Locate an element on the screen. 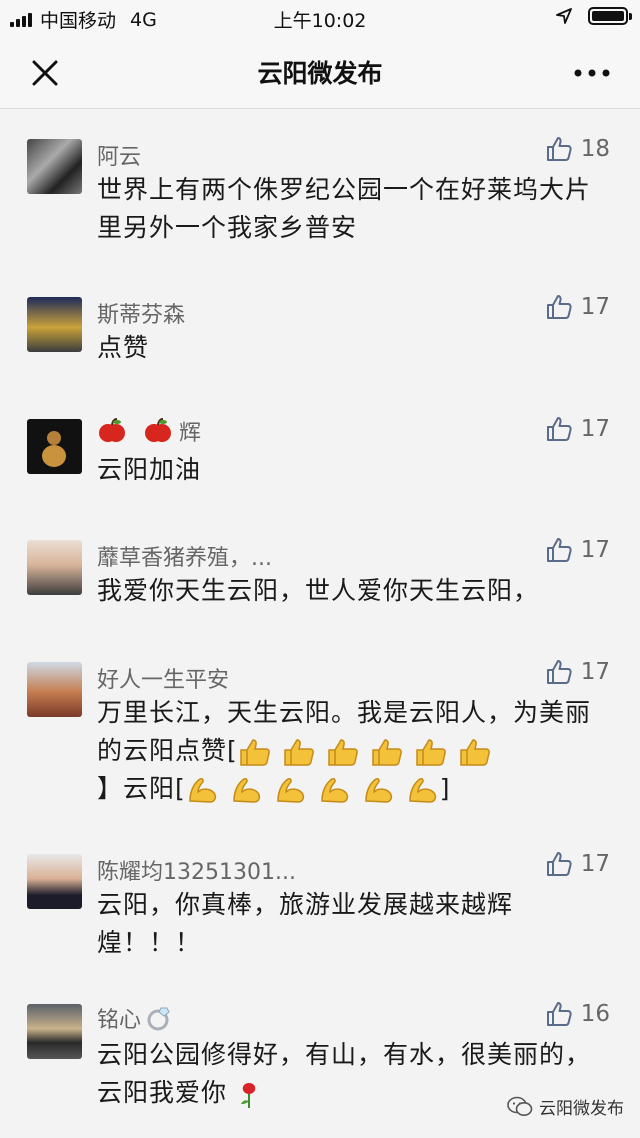 Image resolution: width=640 pixels, height=1138 pixels. comment-author: 辉 is located at coordinates (149, 431).